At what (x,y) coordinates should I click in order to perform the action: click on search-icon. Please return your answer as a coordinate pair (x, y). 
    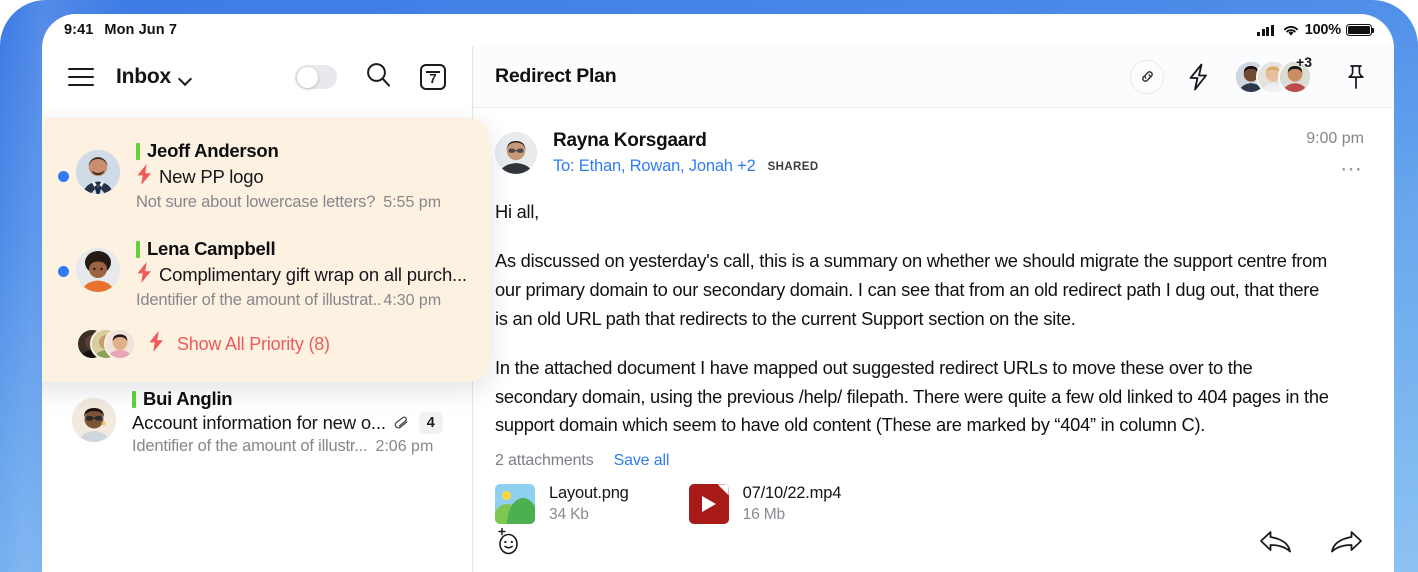
    Looking at the image, I should click on (378, 77).